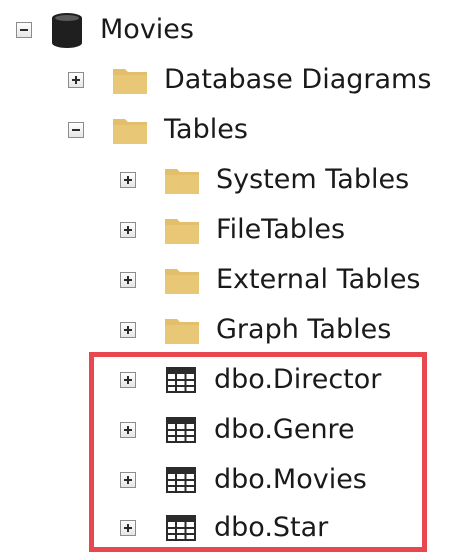 This screenshot has height=556, width=452. I want to click on tree-node-external-tables: External Tables, so click(270, 280).